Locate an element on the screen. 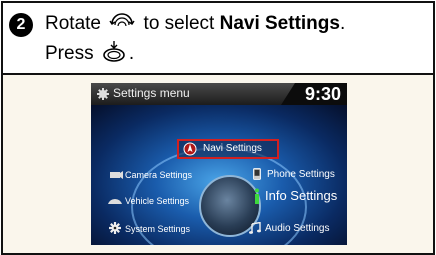 This screenshot has width=436, height=255. clock: 9:30 is located at coordinates (322, 94).